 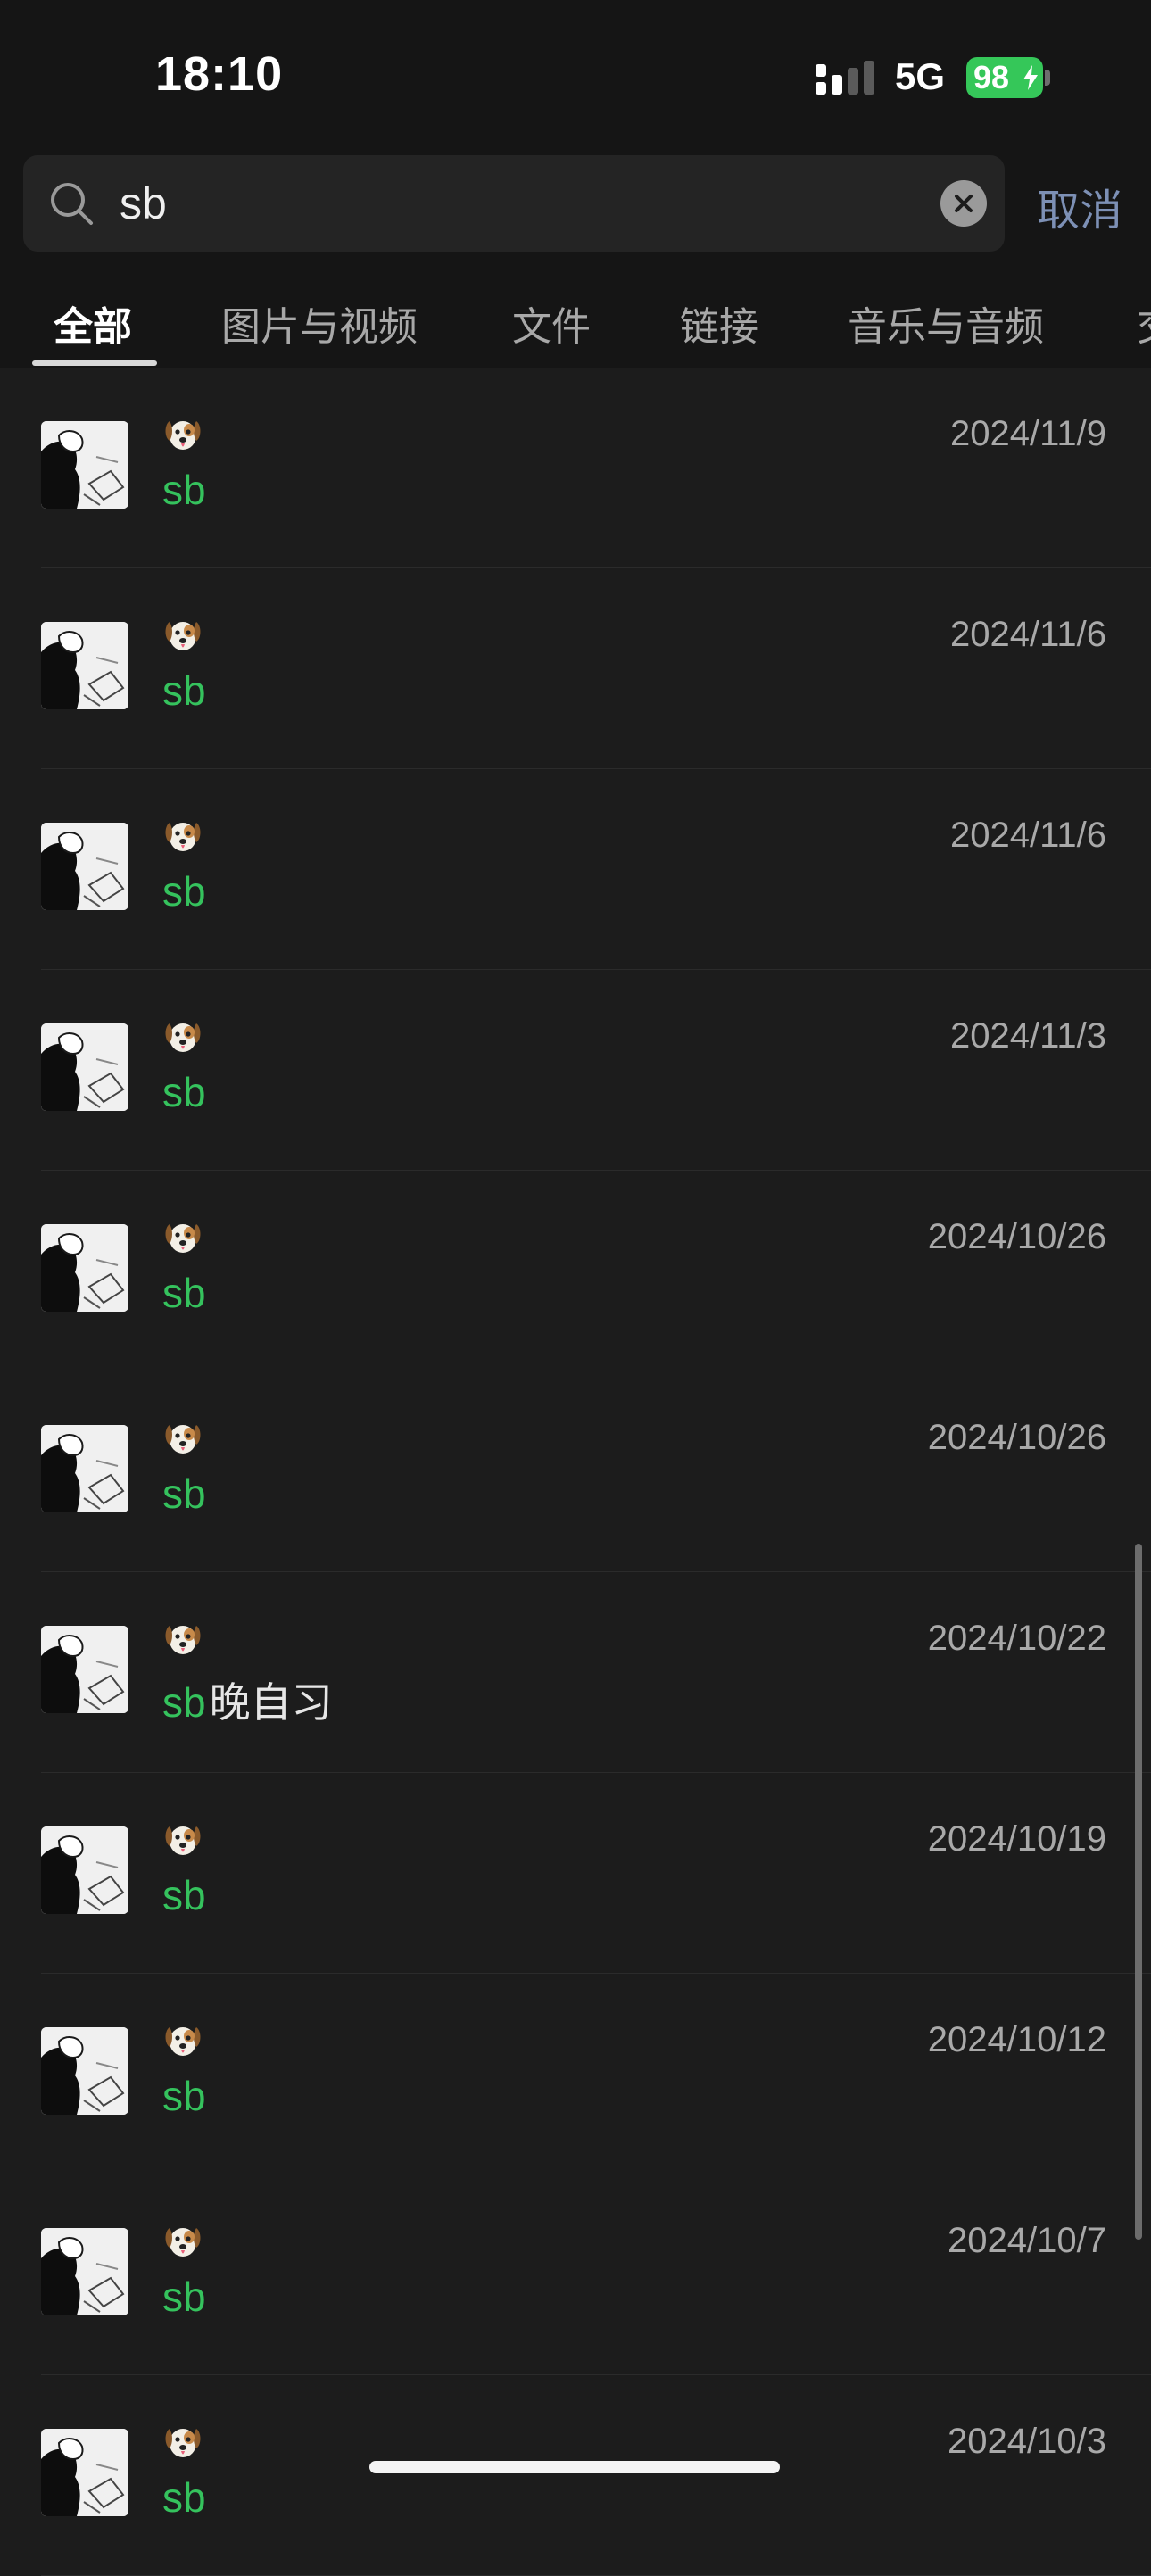 What do you see at coordinates (575, 1070) in the screenshot?
I see `result-row: sb 2024/11/3` at bounding box center [575, 1070].